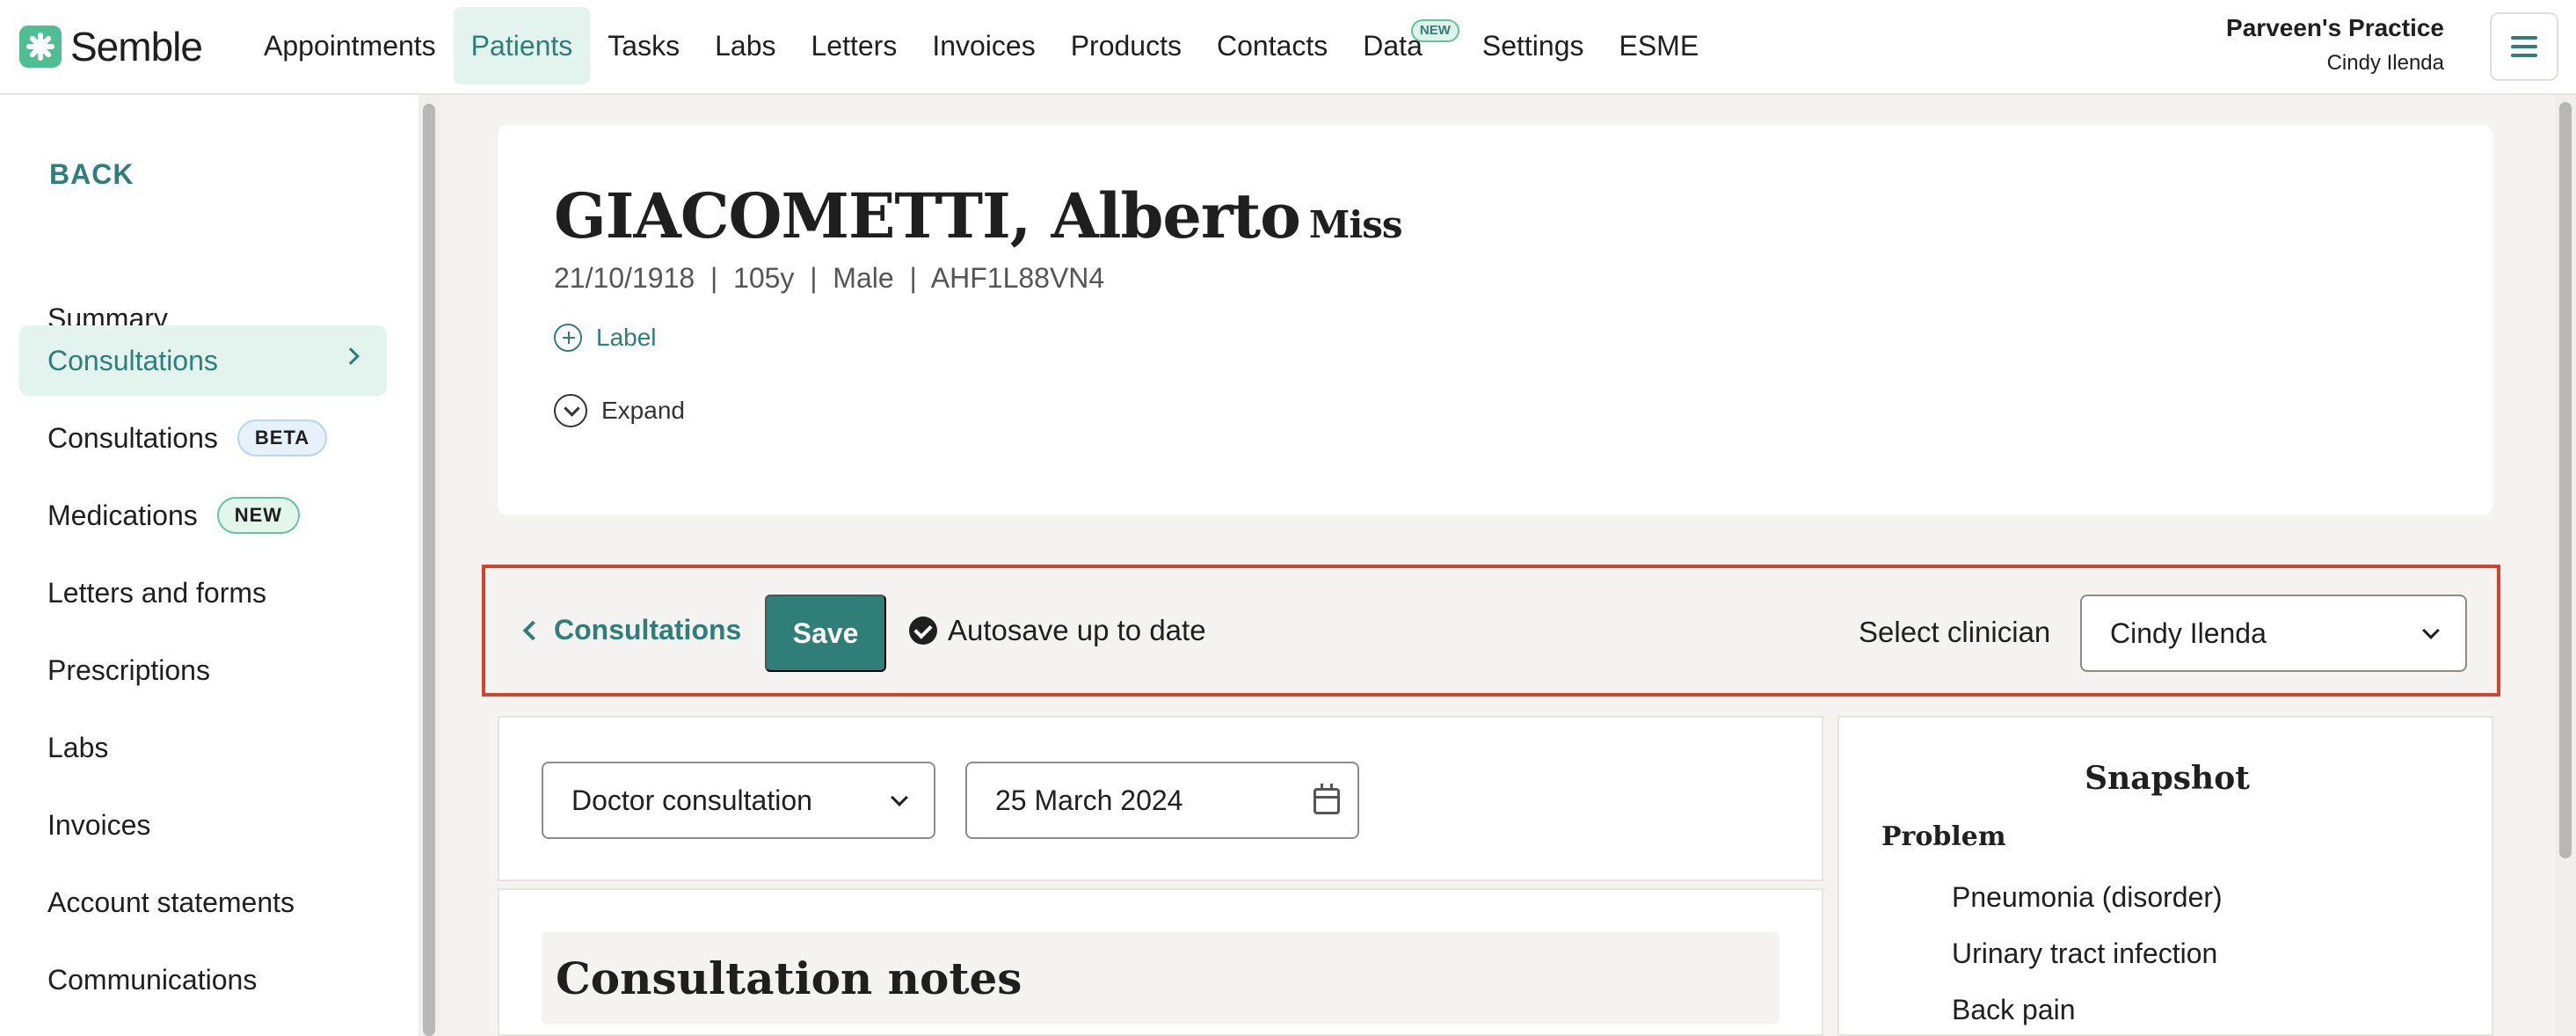 The width and height of the screenshot is (2576, 1036). I want to click on sidebar-item-labs: Labs, so click(203, 747).